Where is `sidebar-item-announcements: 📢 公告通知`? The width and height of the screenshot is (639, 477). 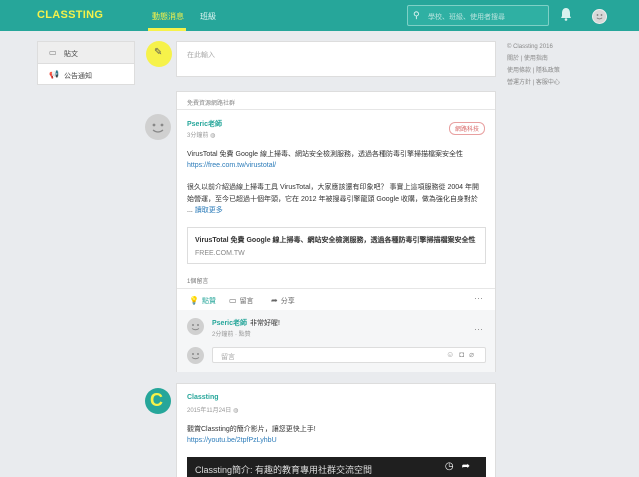
sidebar-item-announcements: 📢 公告通知 is located at coordinates (86, 73).